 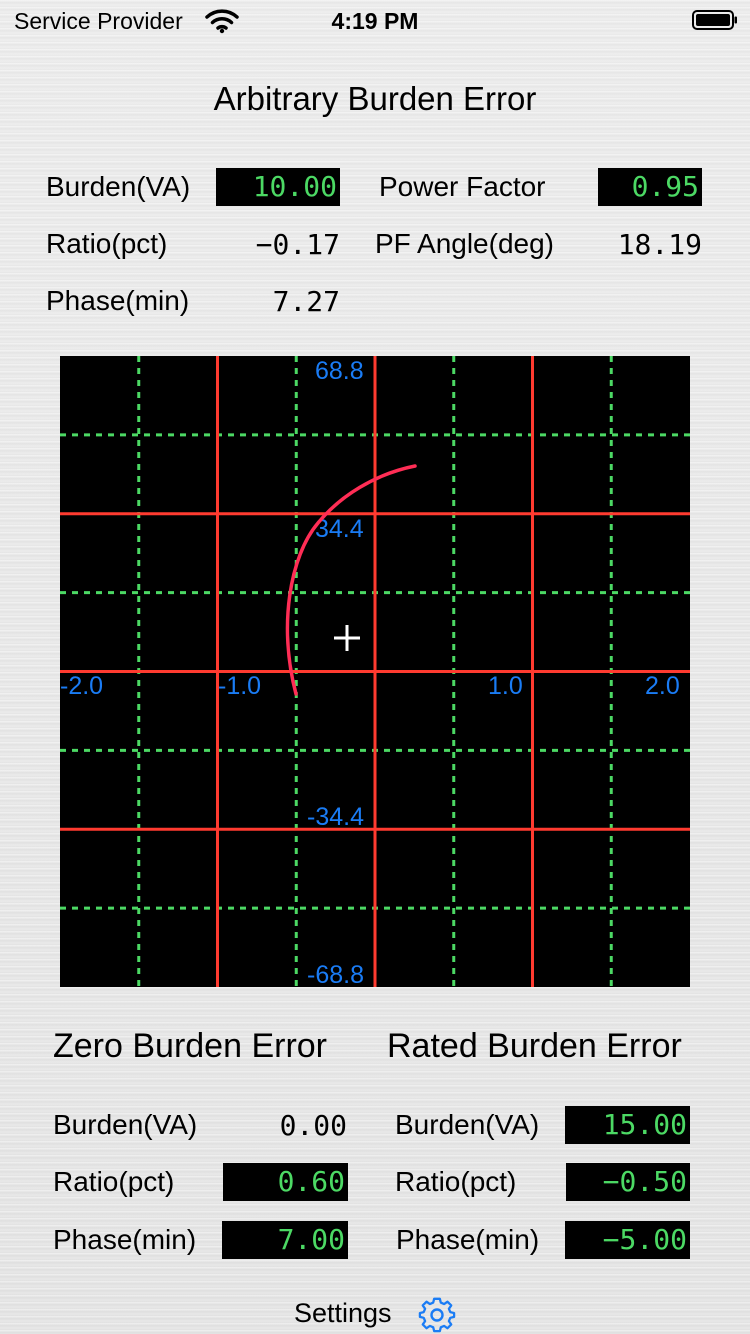 I want to click on rated-burden-title: Rated Burden Error, so click(x=534, y=1046).